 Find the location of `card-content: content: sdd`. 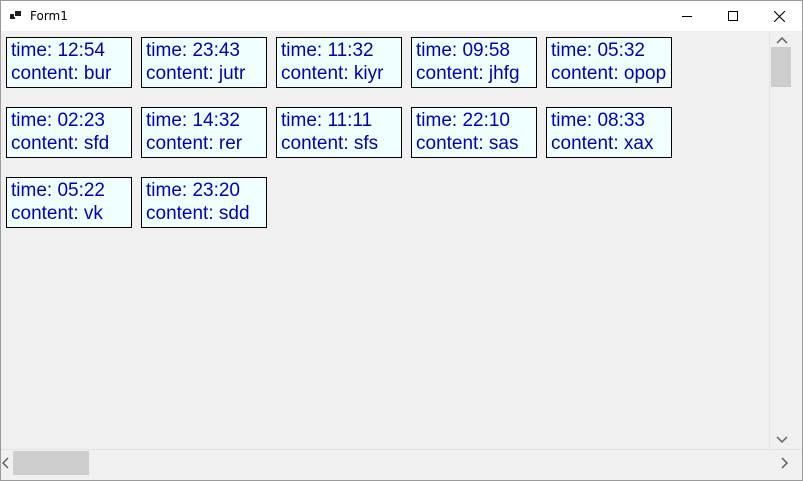

card-content: content: sdd is located at coordinates (198, 213).